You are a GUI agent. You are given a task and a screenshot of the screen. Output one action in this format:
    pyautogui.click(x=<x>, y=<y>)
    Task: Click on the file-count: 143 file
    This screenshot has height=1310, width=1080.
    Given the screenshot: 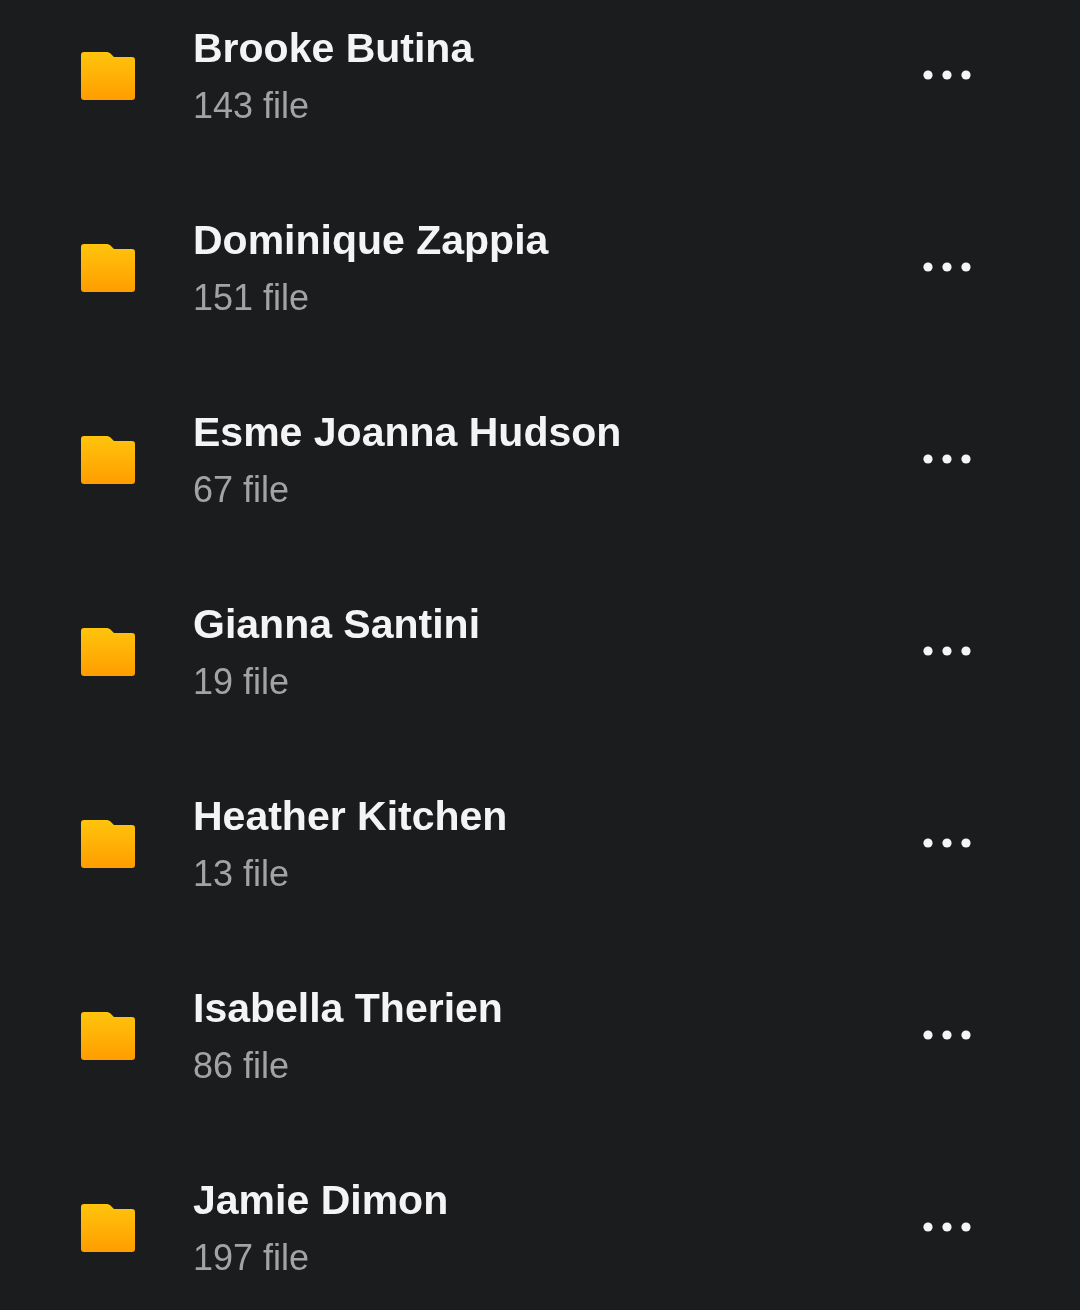 What is the action you would take?
    pyautogui.click(x=251, y=106)
    